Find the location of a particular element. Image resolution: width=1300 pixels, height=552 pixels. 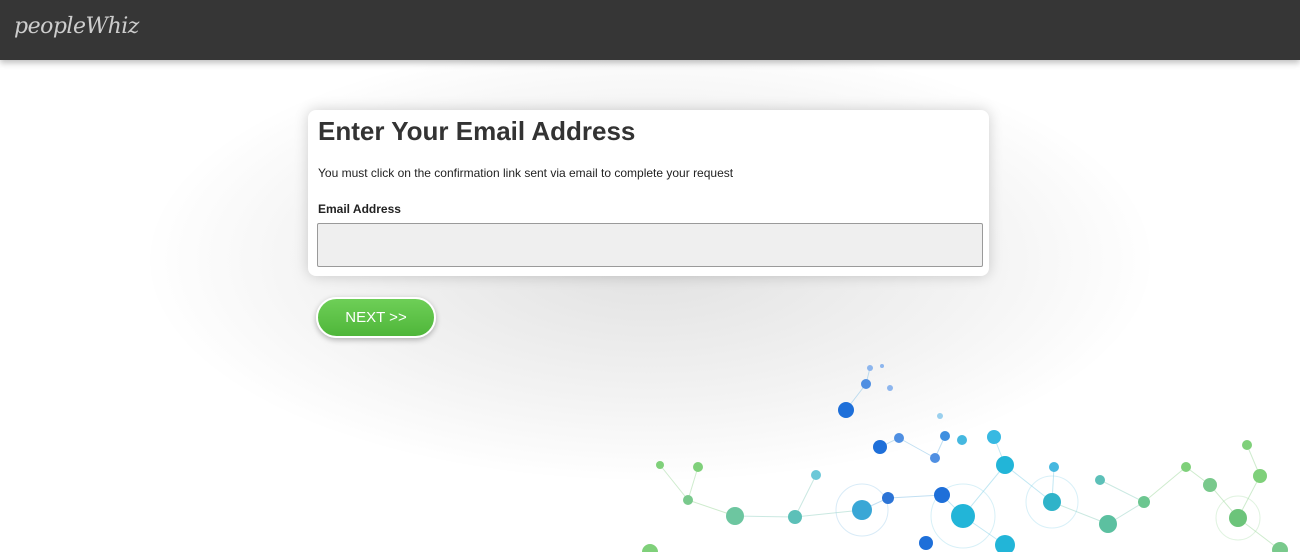

email-field-label: Email Address is located at coordinates (359, 209).